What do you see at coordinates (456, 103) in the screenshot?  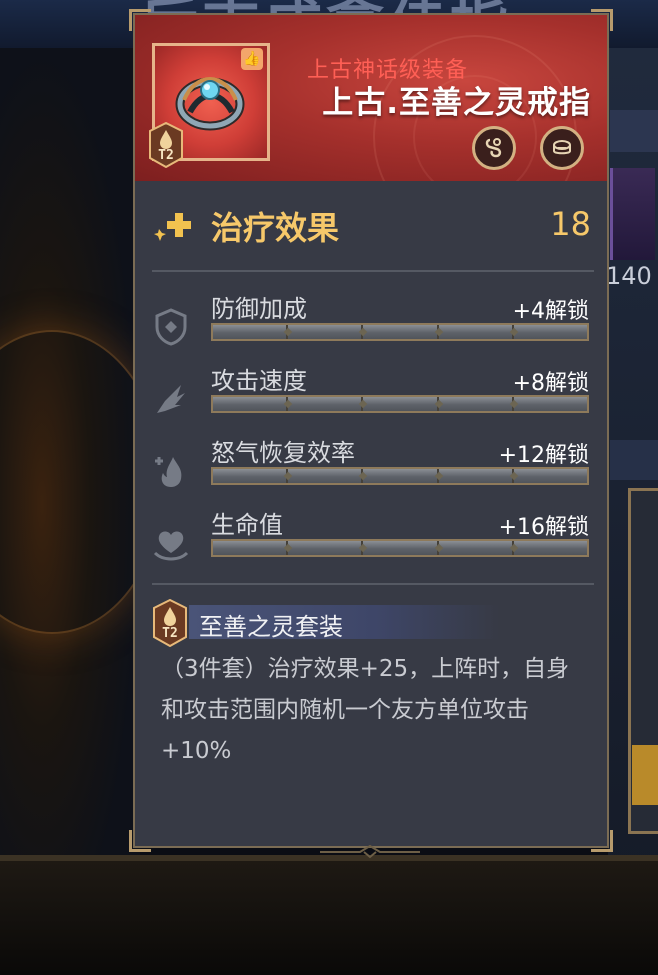 I see `item-name: 上古.至善之灵戒指` at bounding box center [456, 103].